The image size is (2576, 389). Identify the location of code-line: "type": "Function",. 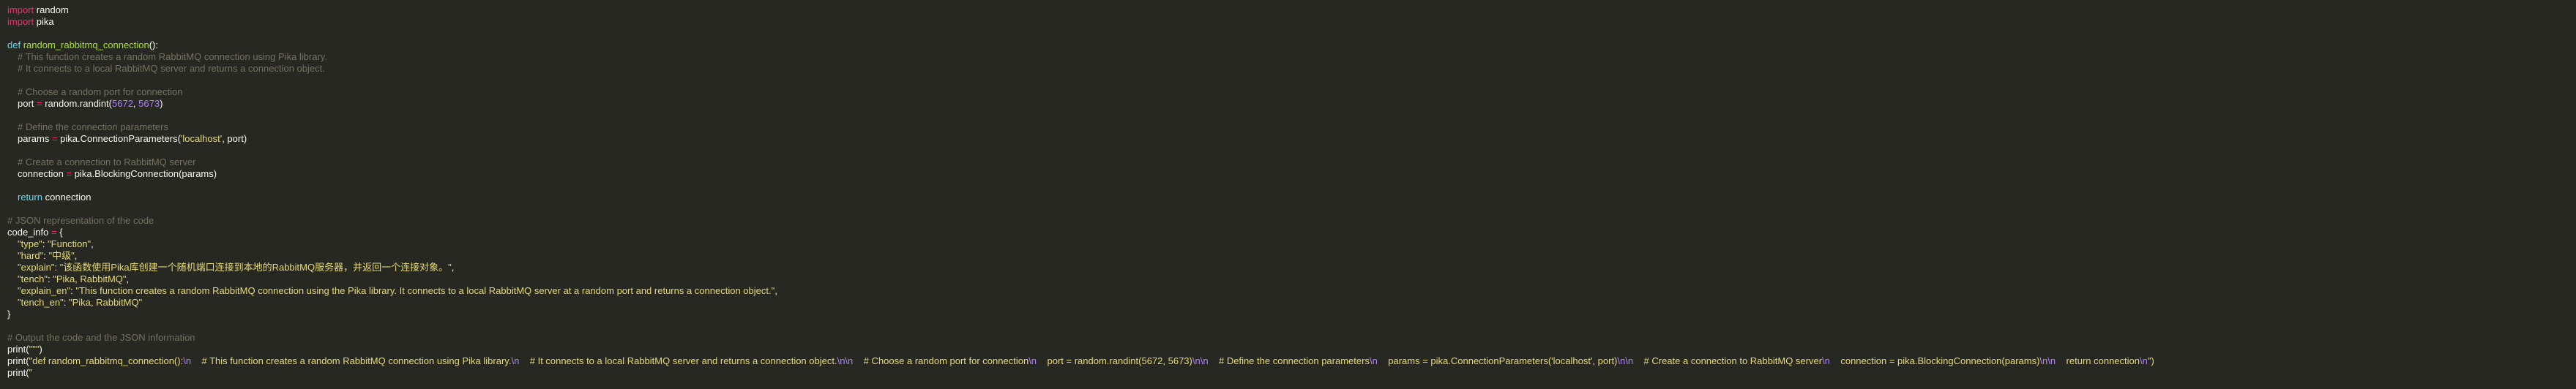
(1291, 244).